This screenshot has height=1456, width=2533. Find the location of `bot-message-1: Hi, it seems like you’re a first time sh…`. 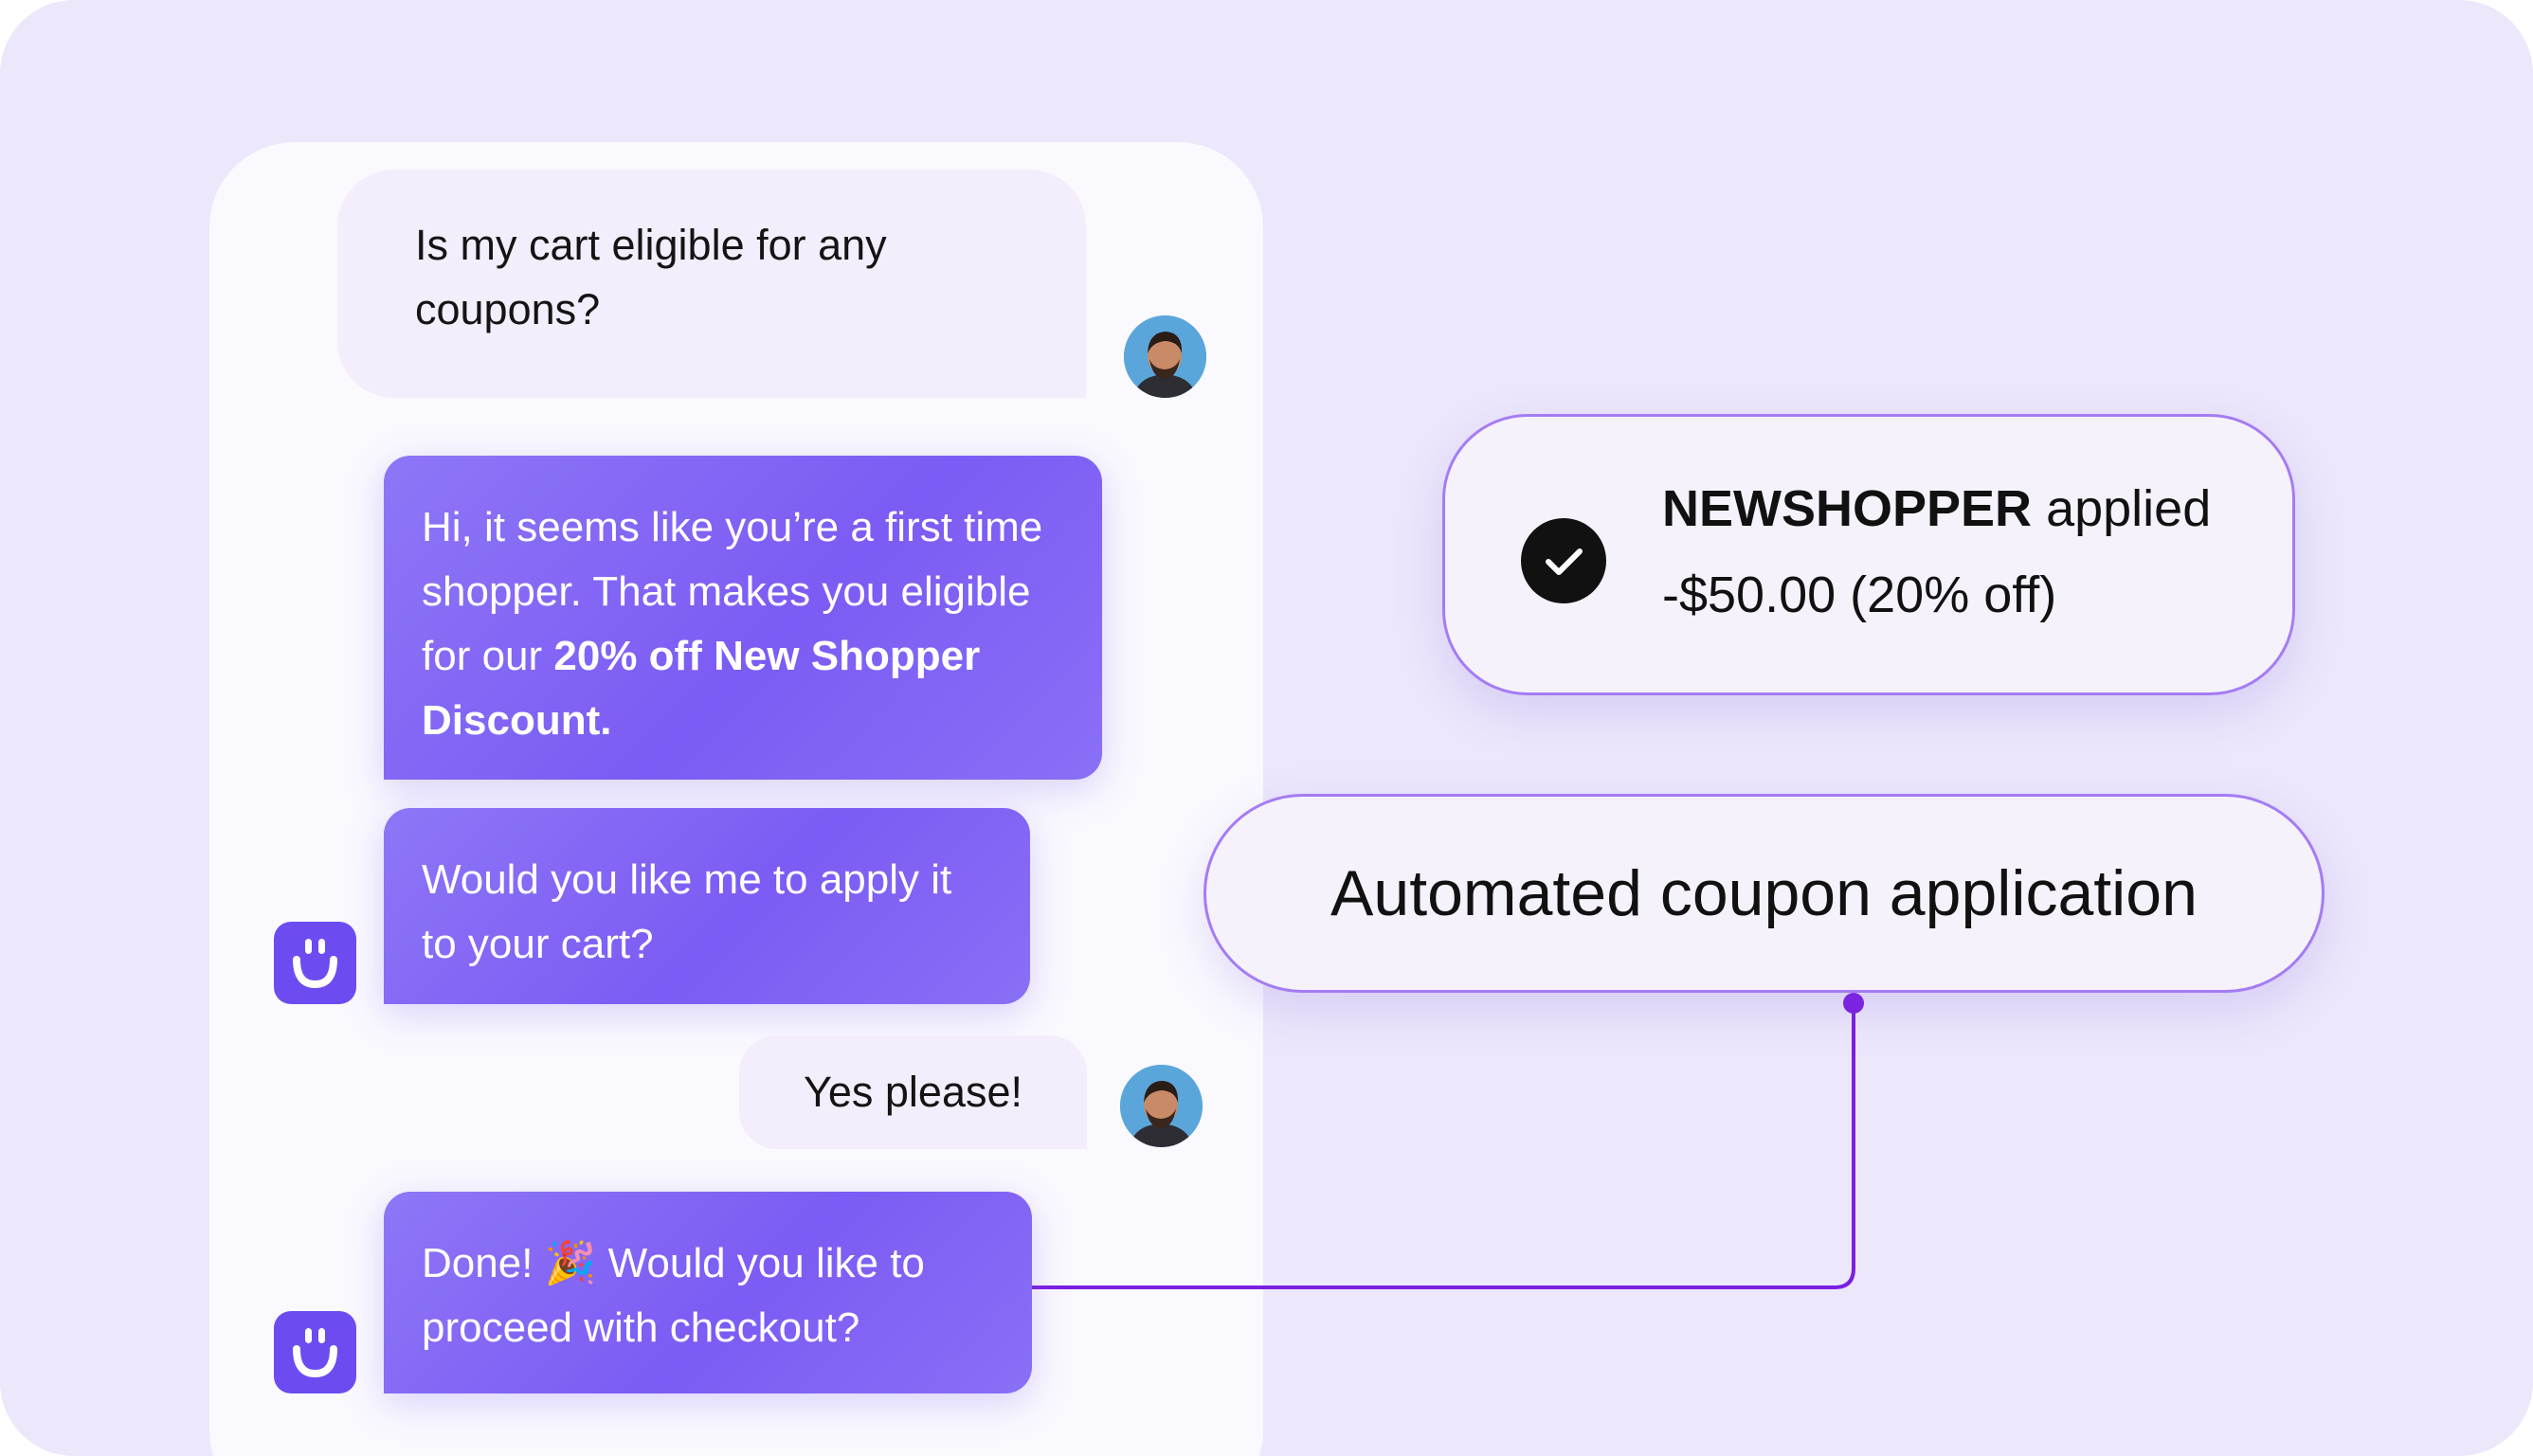

bot-message-1: Hi, it seems like you’re a first time sh… is located at coordinates (743, 618).